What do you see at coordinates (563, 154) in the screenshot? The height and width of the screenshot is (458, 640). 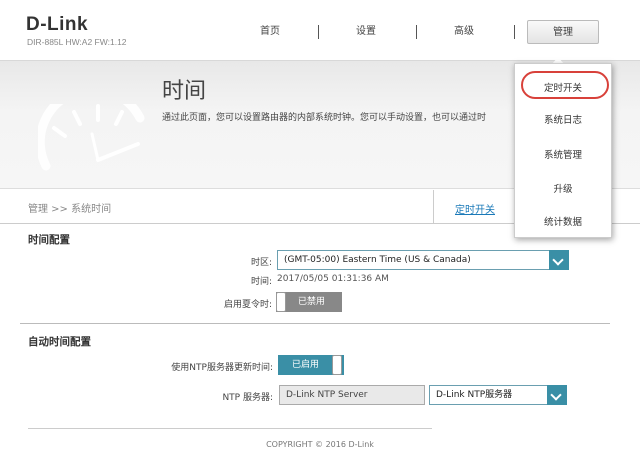 I see `menu-item-system-admin: 系统管理` at bounding box center [563, 154].